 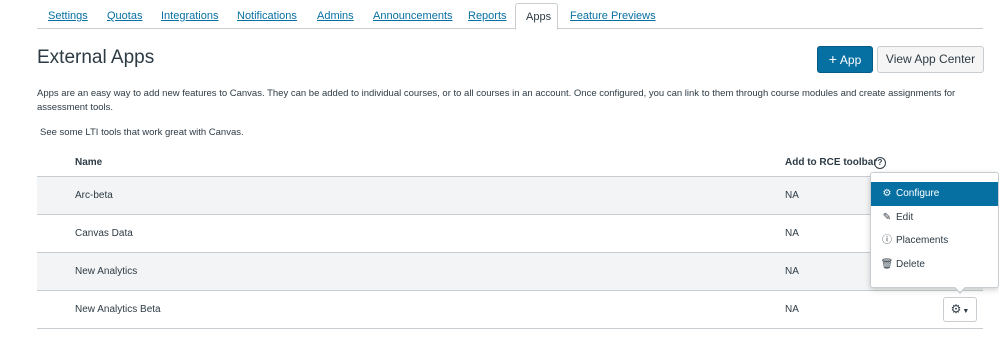 What do you see at coordinates (335, 16) in the screenshot?
I see `tab-admins: Admins` at bounding box center [335, 16].